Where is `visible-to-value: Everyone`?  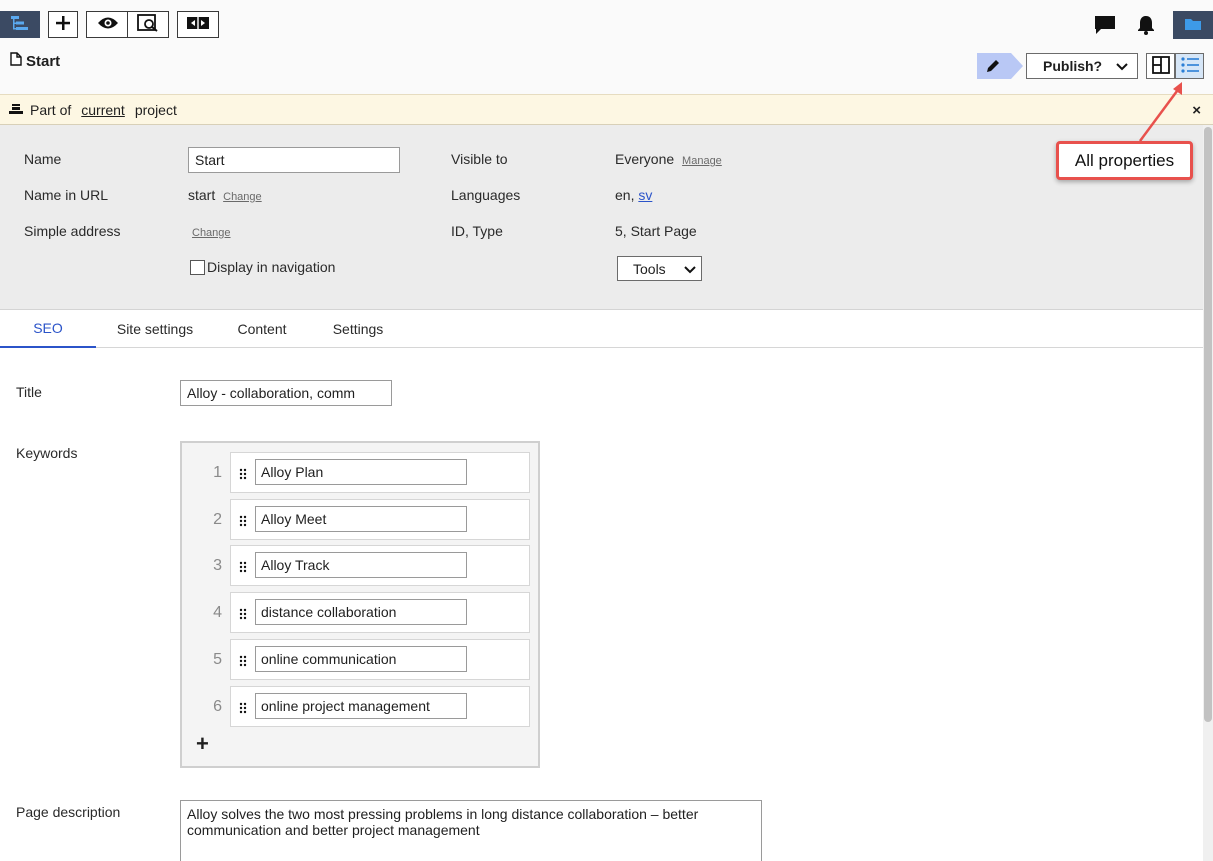 visible-to-value: Everyone is located at coordinates (645, 159).